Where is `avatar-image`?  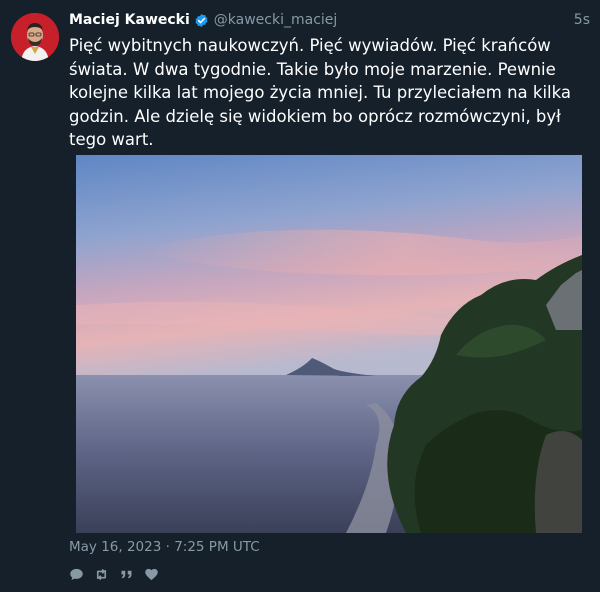
avatar-image is located at coordinates (35, 37).